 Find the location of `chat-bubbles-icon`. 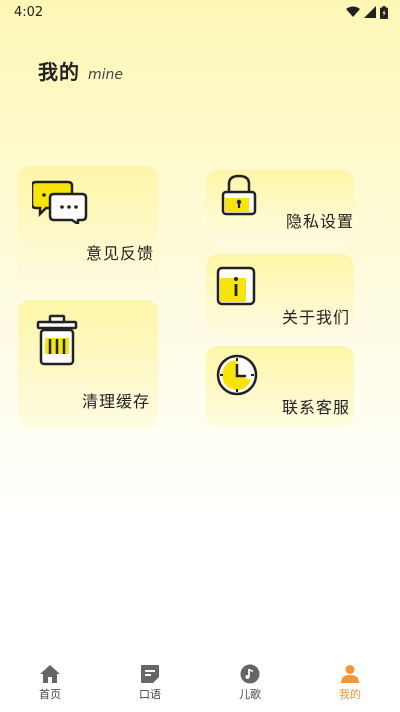

chat-bubbles-icon is located at coordinates (60, 202).